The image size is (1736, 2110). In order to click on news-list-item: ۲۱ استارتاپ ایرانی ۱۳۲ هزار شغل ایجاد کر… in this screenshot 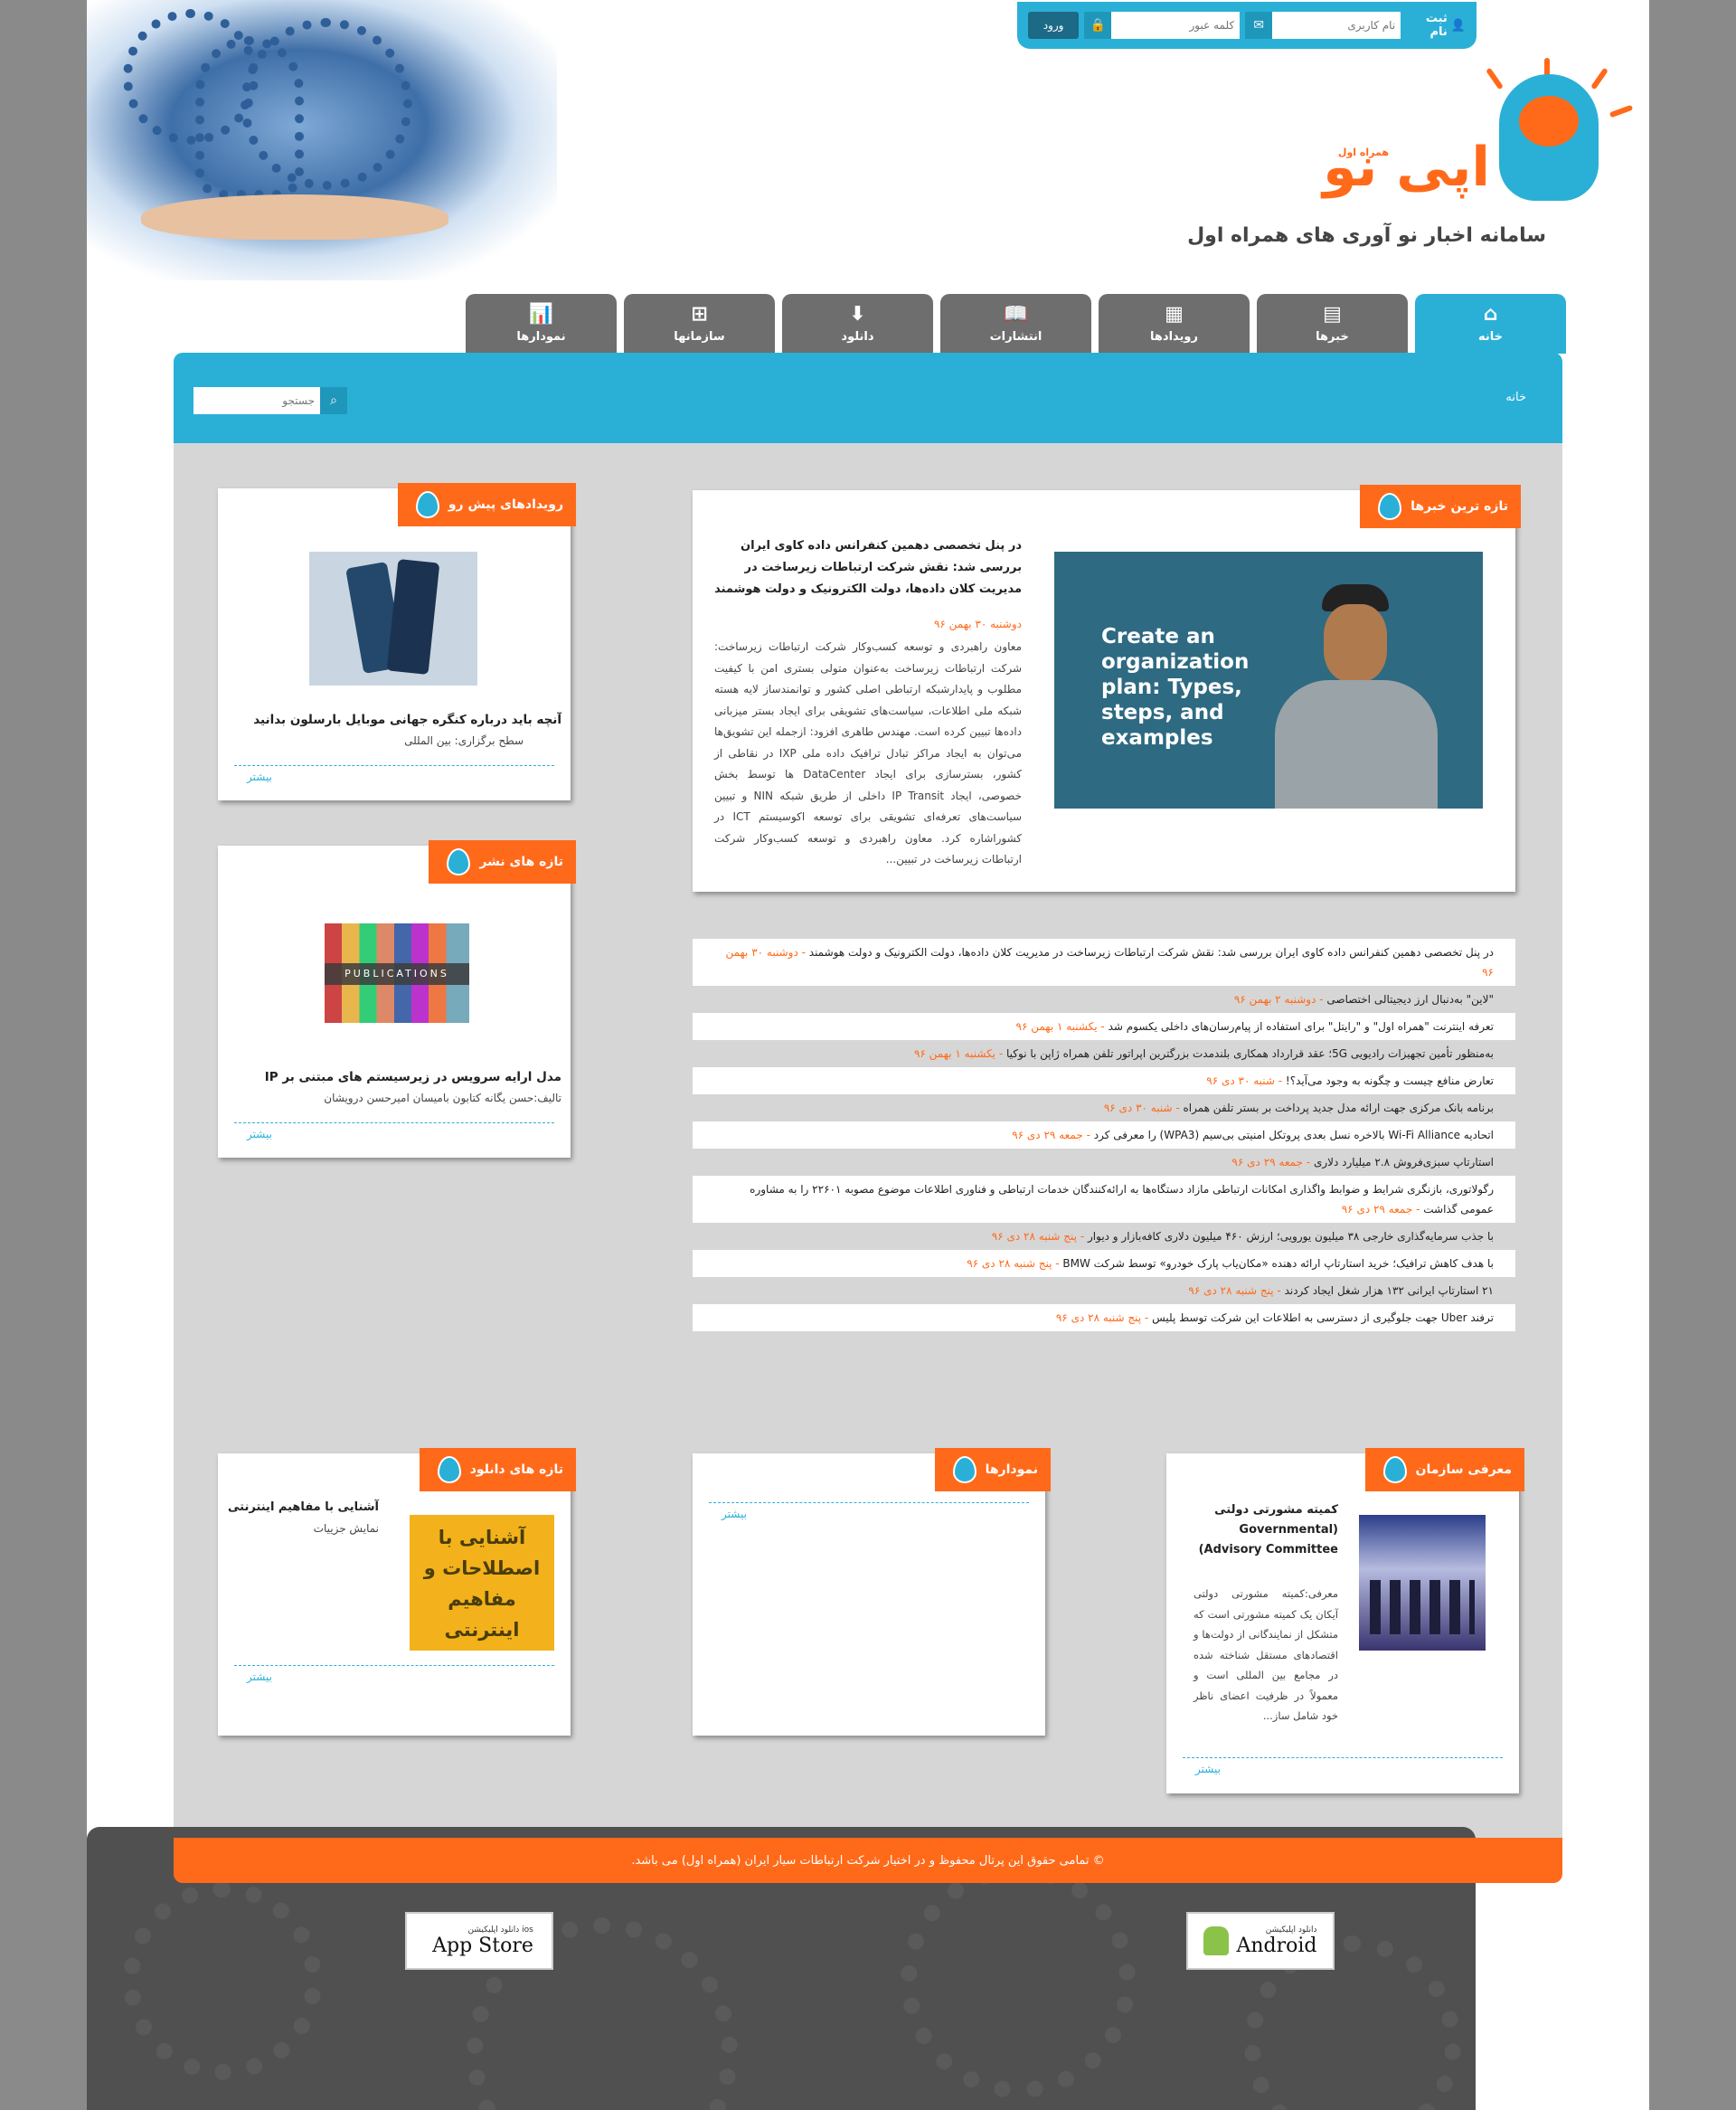, I will do `click(1104, 1290)`.